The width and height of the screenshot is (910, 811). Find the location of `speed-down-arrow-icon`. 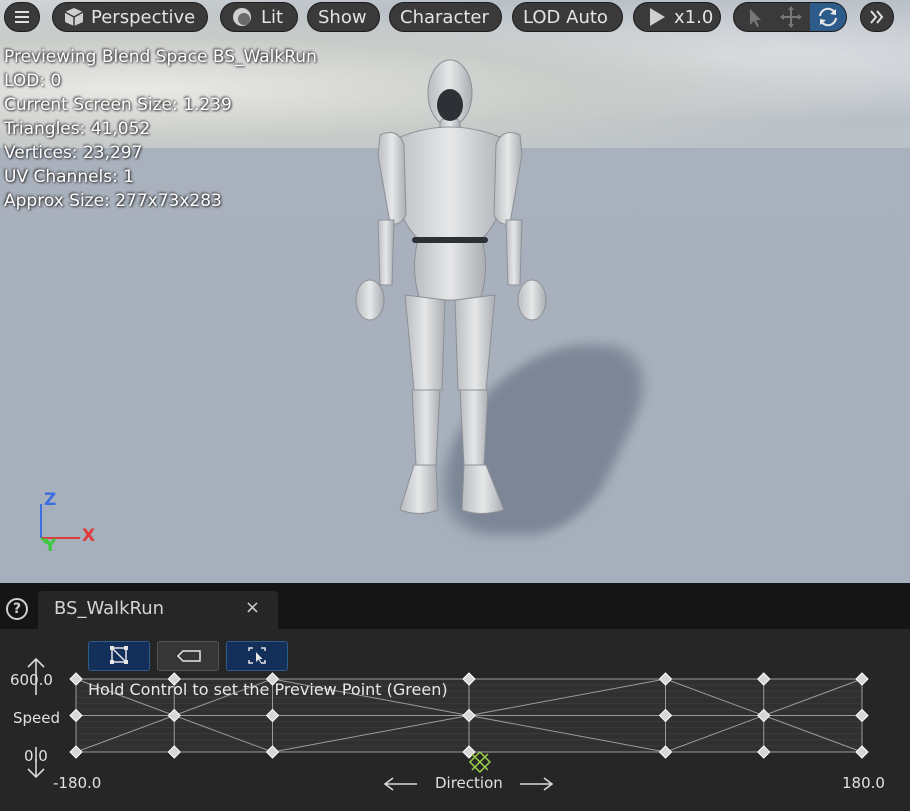

speed-down-arrow-icon is located at coordinates (36, 763).